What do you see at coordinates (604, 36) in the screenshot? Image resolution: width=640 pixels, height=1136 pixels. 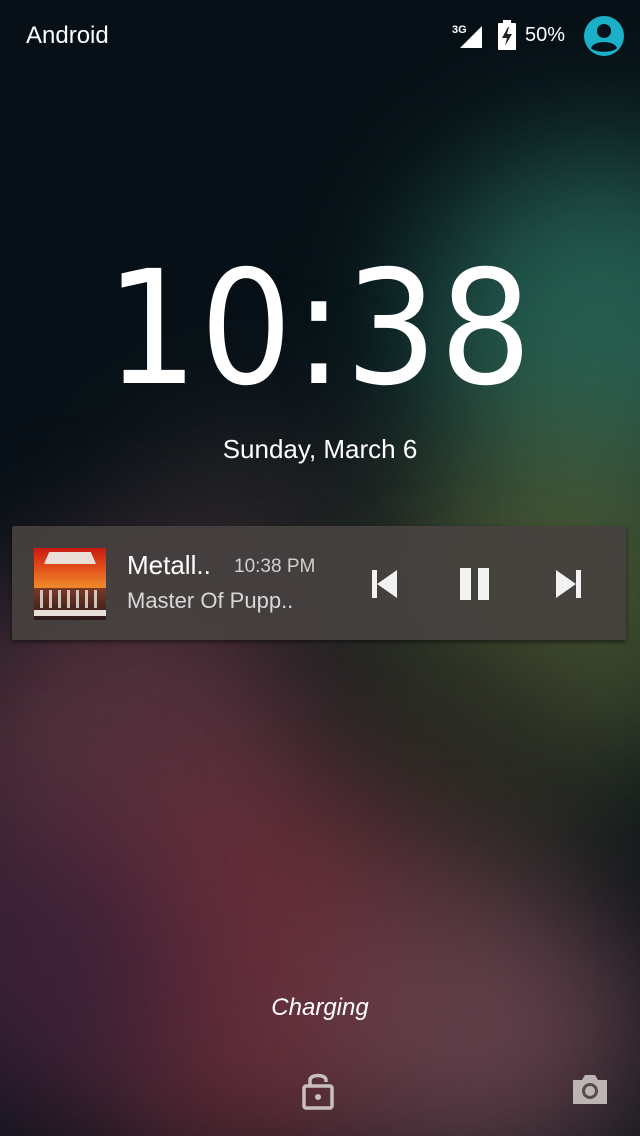 I see `account-circle-icon` at bounding box center [604, 36].